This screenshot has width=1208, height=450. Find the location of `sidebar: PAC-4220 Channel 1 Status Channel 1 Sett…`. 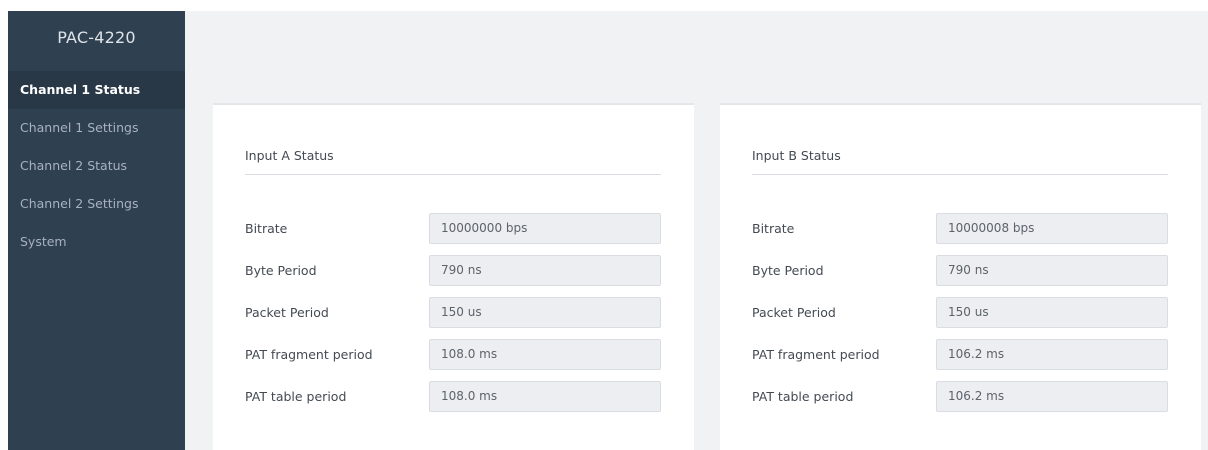

sidebar: PAC-4220 Channel 1 Status Channel 1 Sett… is located at coordinates (96, 230).